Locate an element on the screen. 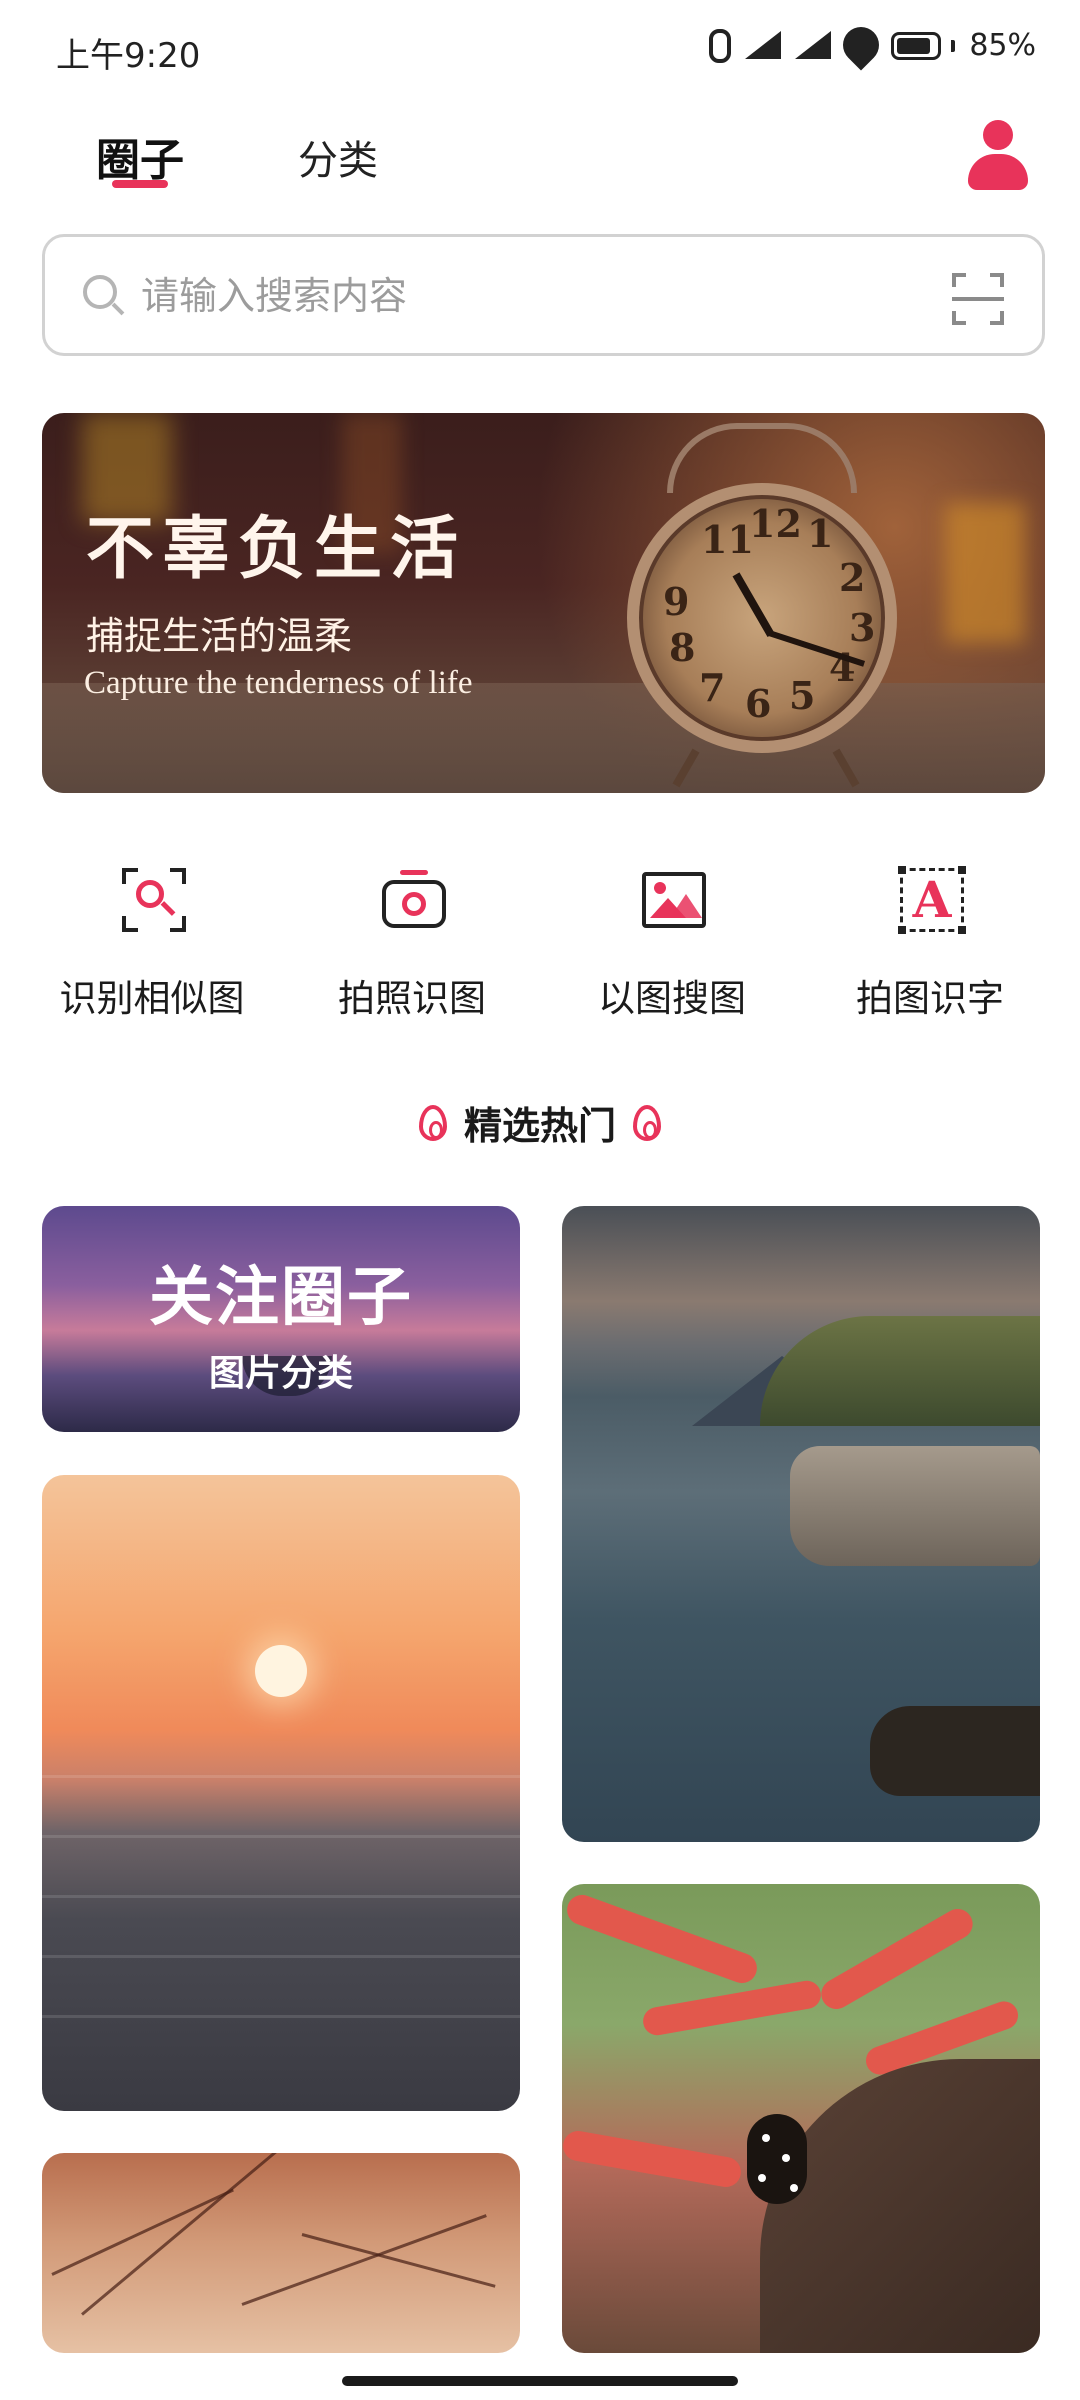 The width and height of the screenshot is (1080, 2400). picture-search-icon is located at coordinates (674, 900).